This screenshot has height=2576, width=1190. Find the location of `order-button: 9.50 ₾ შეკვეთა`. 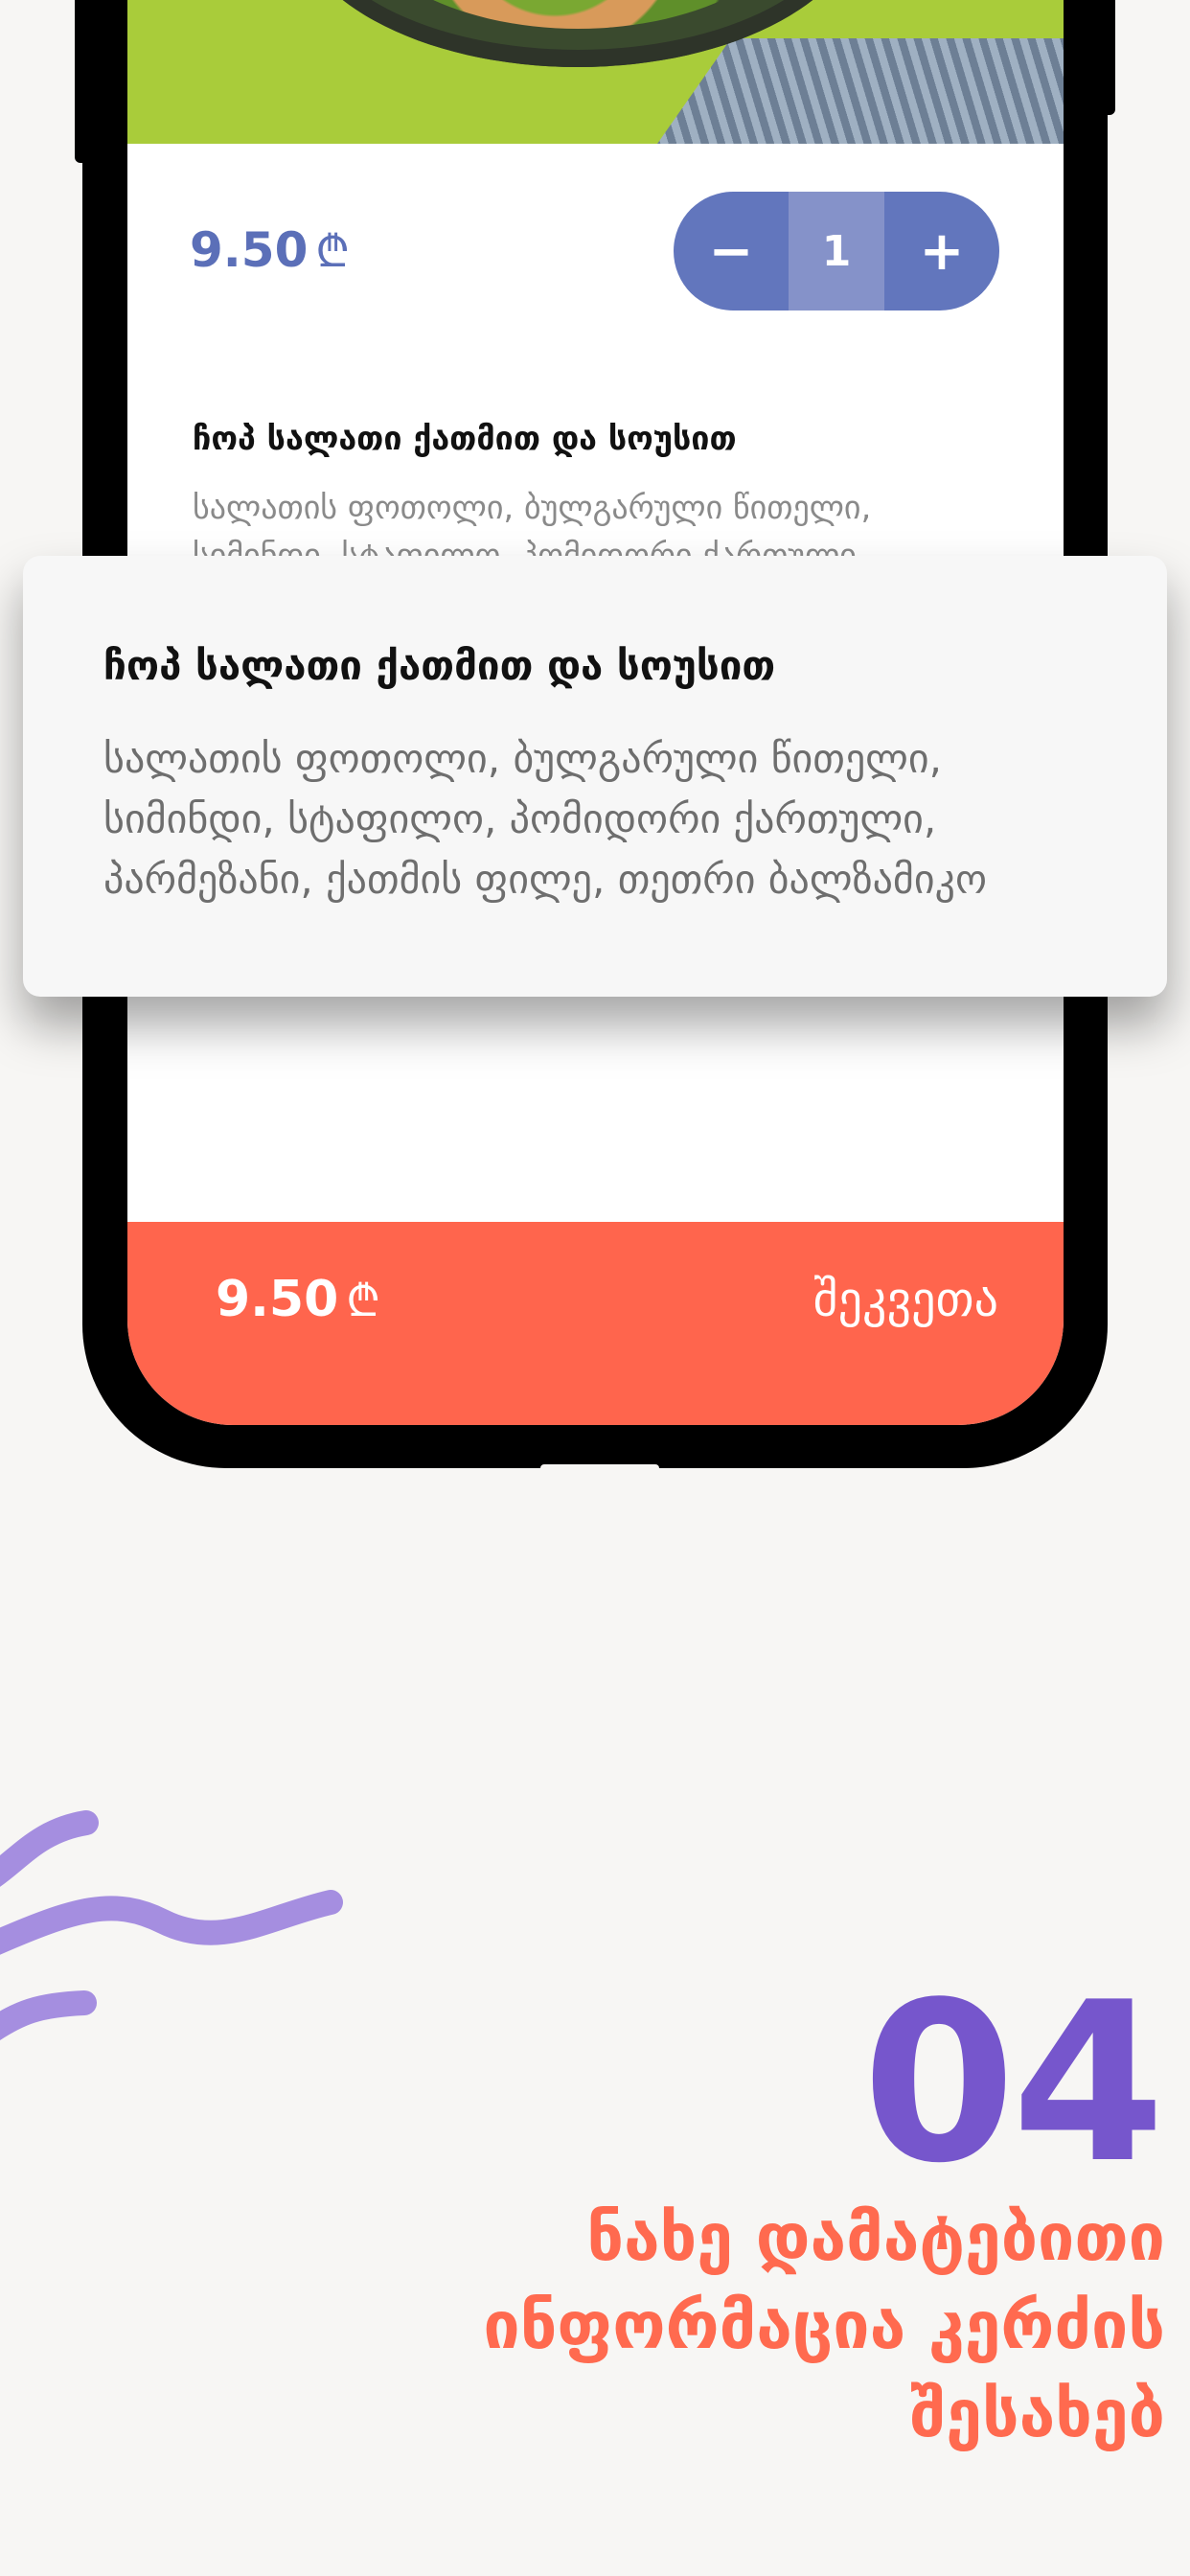

order-button: 9.50 ₾ შეკვეთა is located at coordinates (595, 1323).